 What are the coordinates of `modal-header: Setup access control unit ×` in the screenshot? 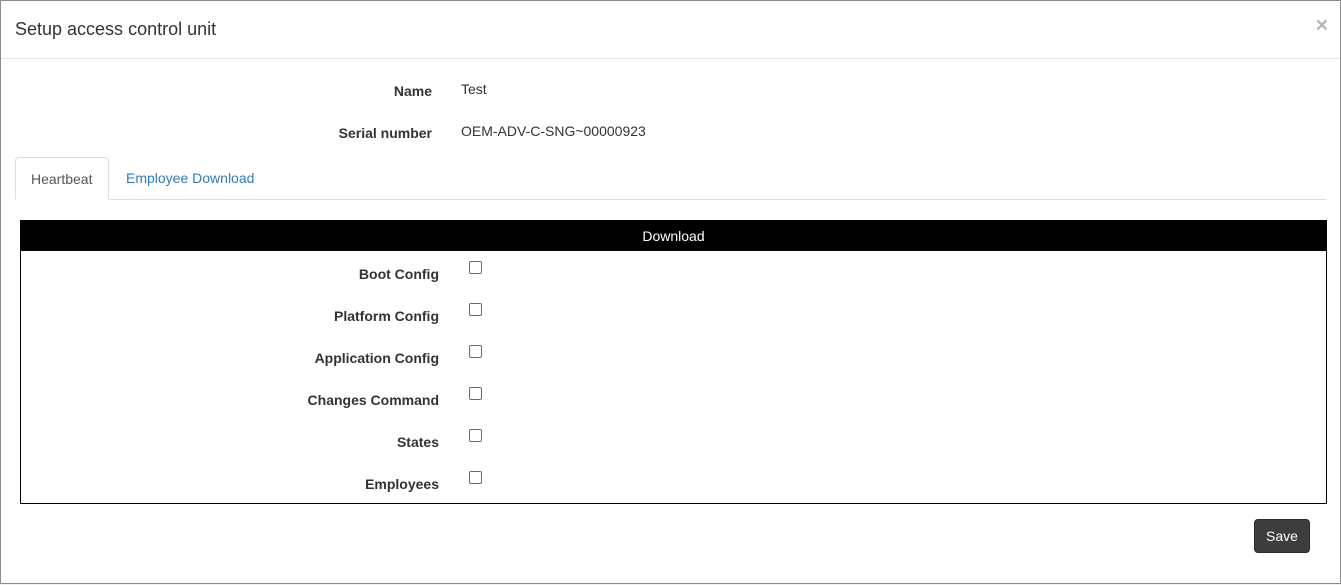 It's located at (670, 30).